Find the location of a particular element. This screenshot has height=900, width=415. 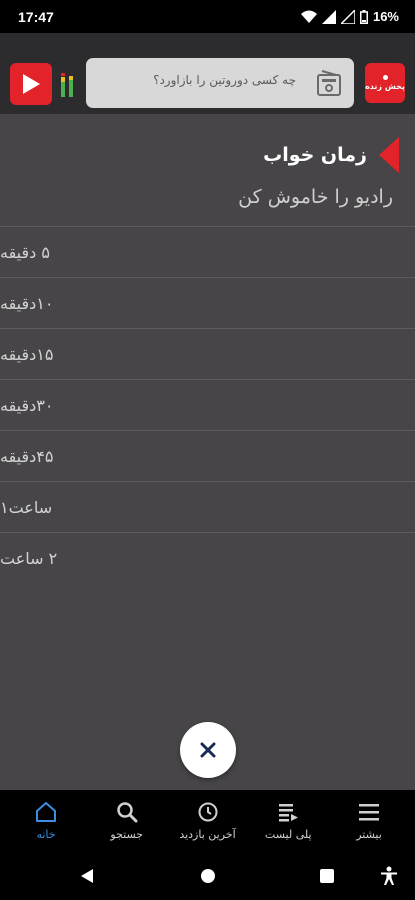

menu-icon is located at coordinates (369, 812).